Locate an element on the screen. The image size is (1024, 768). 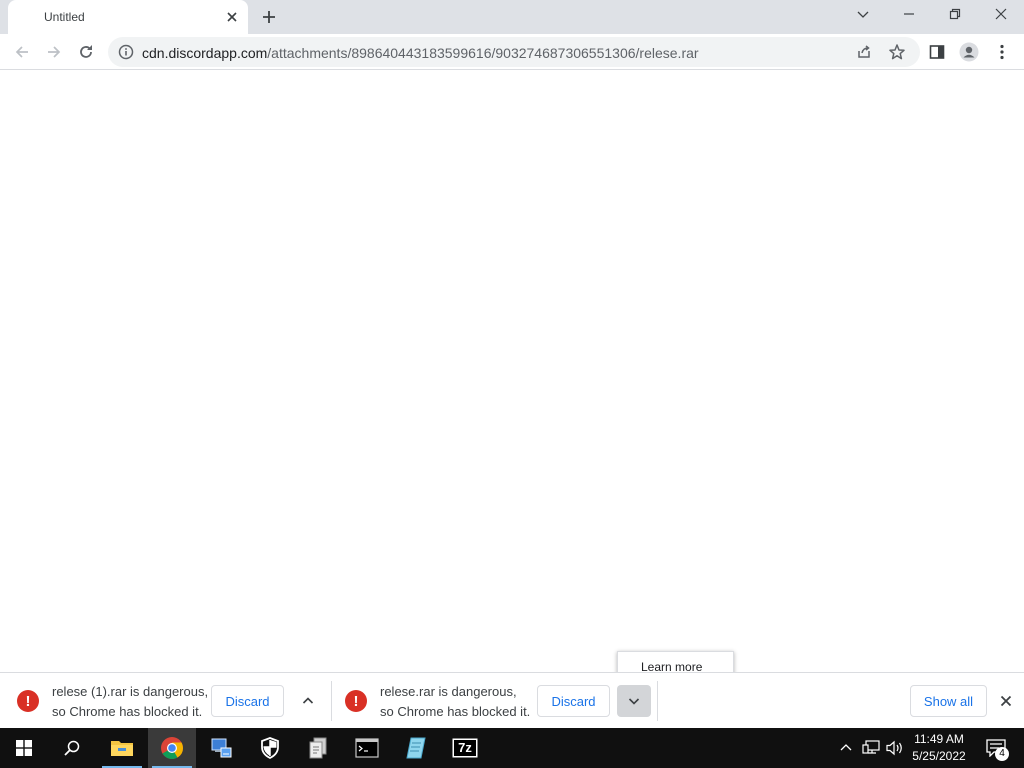
document-stack-icon is located at coordinates (318, 748).